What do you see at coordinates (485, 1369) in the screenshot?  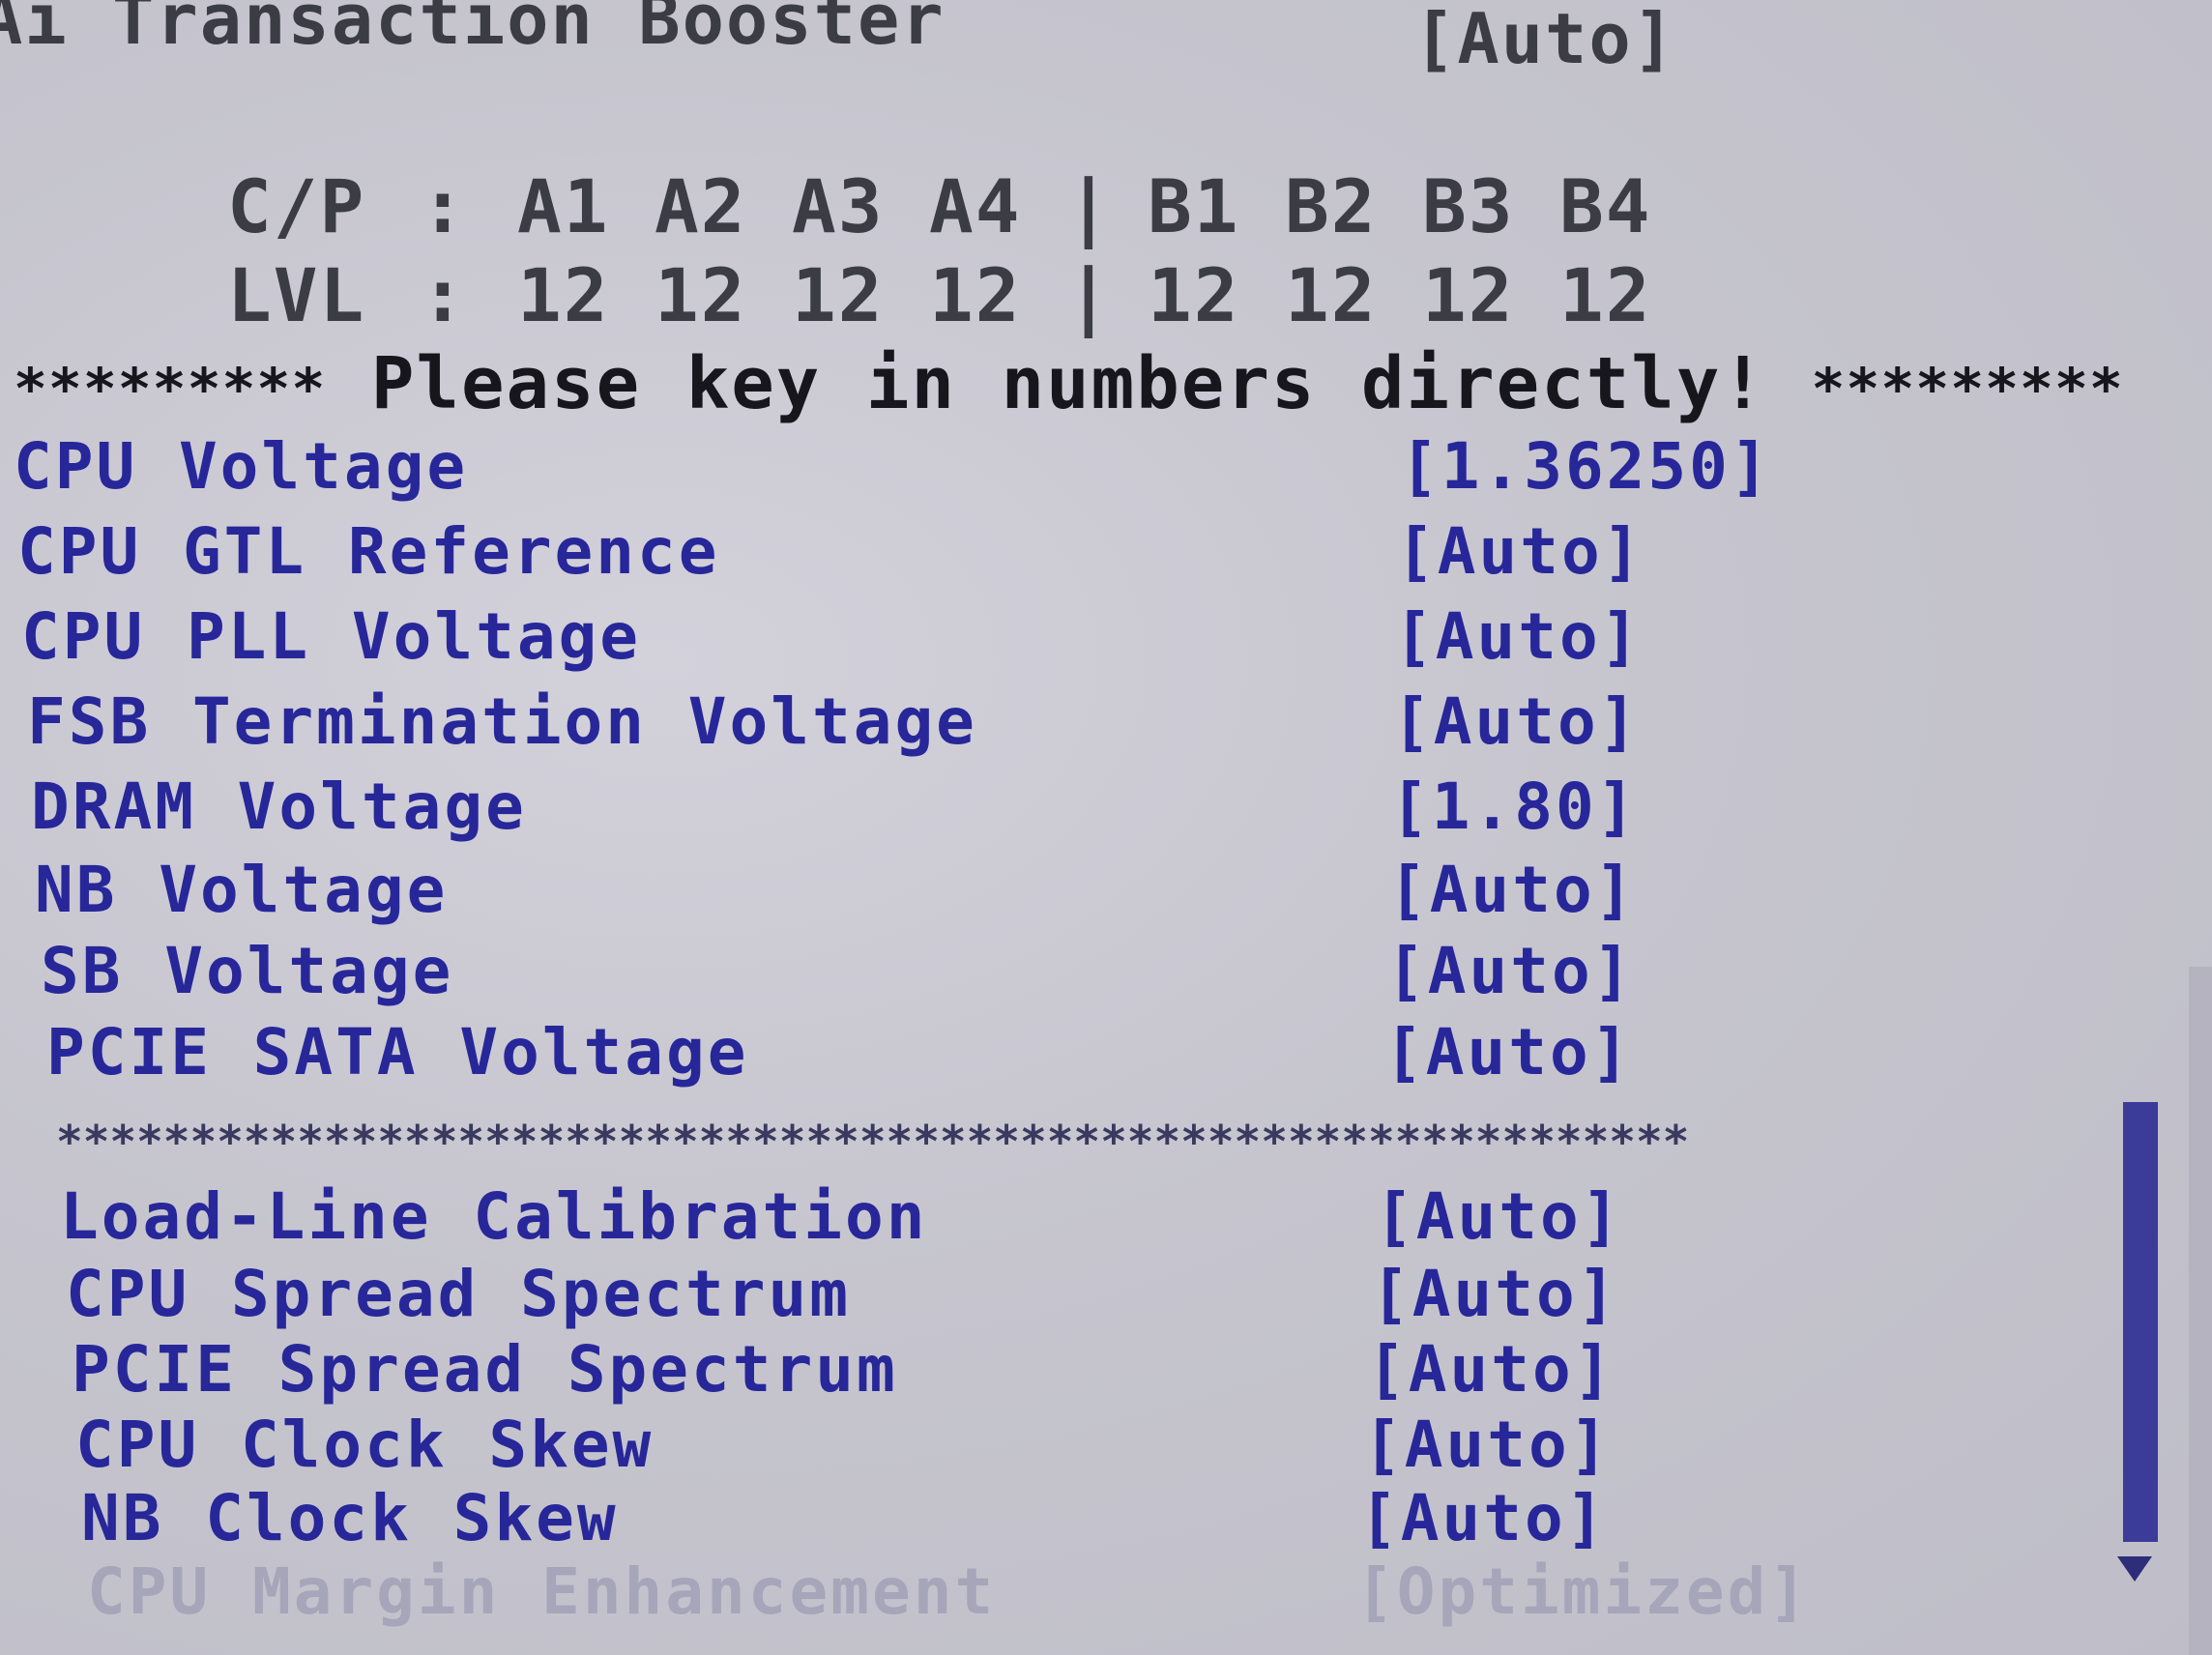 I see `item-label: PCIE Spread Spectrum` at bounding box center [485, 1369].